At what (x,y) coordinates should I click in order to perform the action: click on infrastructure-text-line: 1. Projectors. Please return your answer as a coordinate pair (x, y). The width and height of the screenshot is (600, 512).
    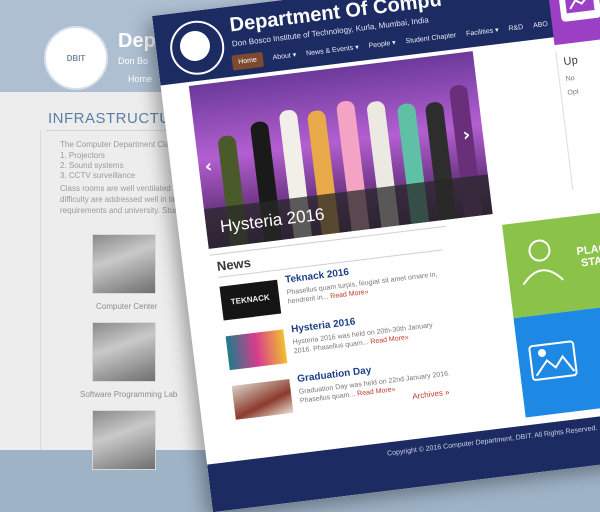
    Looking at the image, I should click on (82, 155).